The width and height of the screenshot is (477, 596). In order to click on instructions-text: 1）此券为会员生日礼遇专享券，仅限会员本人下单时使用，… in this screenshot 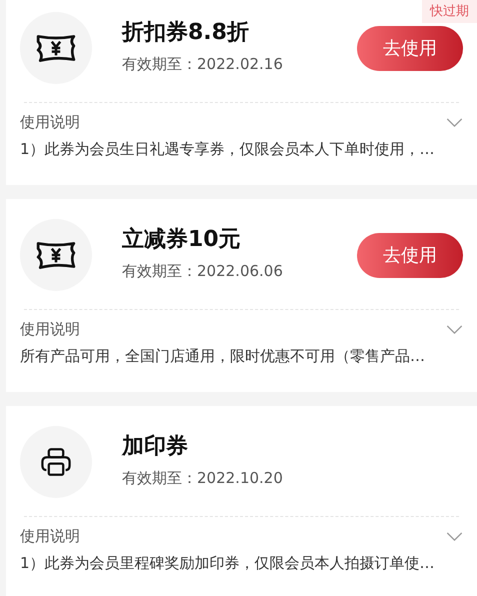, I will do `click(228, 149)`.